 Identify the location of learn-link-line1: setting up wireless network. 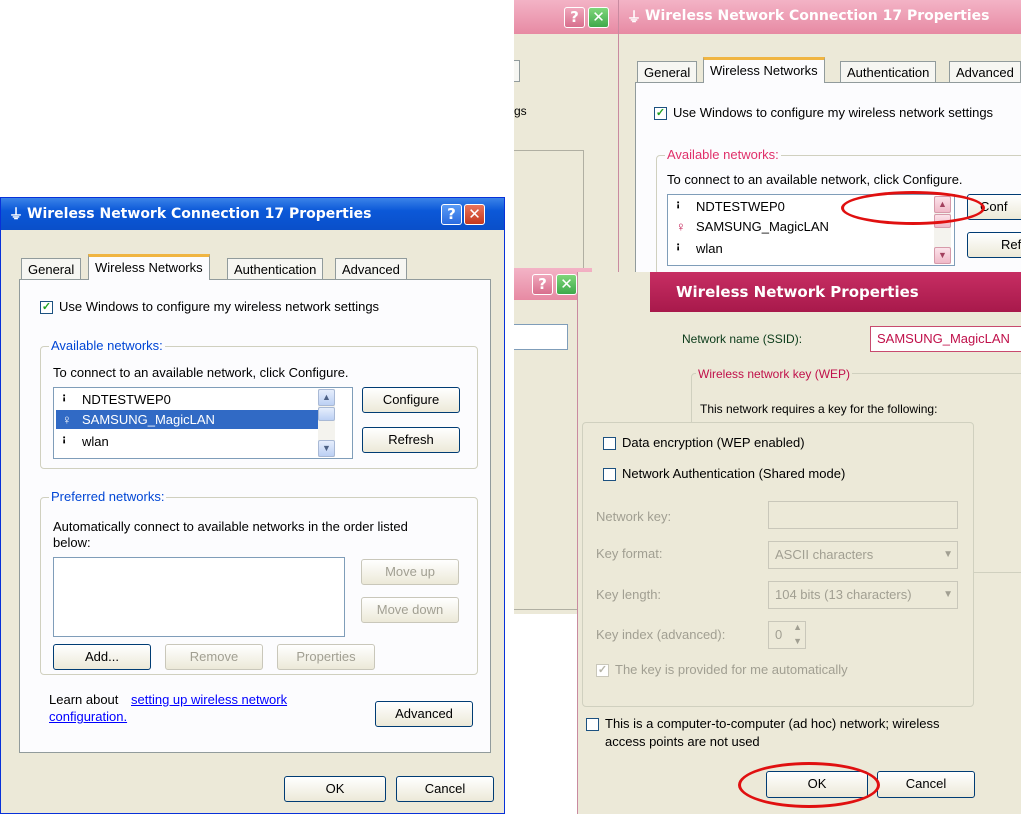
(209, 699).